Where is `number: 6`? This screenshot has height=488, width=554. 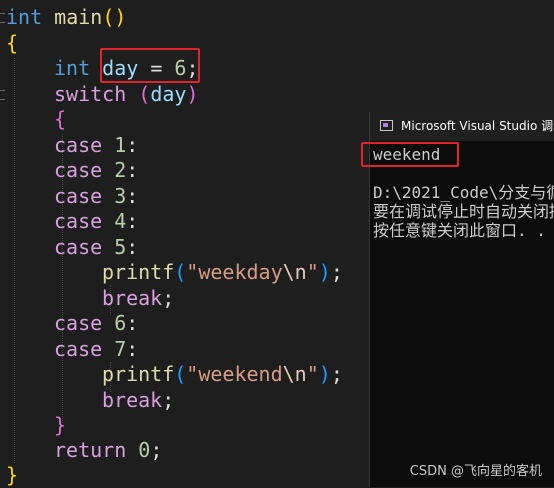
number: 6 is located at coordinates (120, 323).